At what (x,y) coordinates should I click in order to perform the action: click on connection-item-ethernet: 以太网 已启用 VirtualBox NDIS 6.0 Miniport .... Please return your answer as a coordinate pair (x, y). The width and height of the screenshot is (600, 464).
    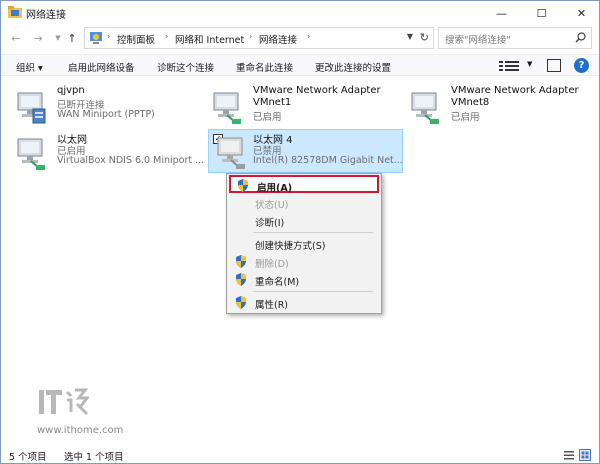
    Looking at the image, I should click on (110, 154).